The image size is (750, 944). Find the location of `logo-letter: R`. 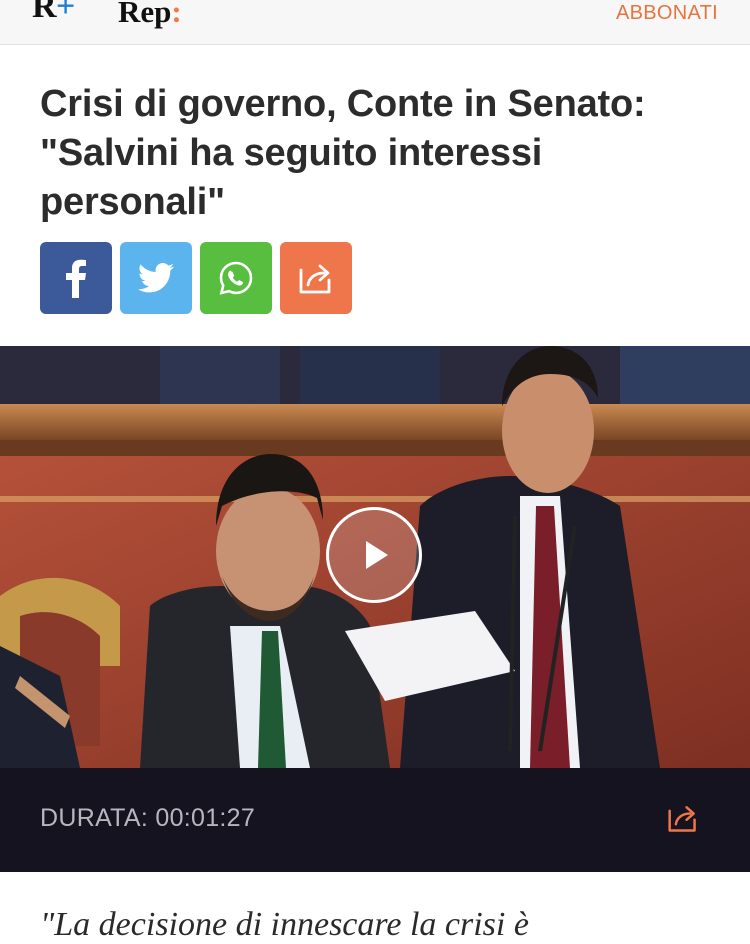

logo-letter: R is located at coordinates (44, 12).